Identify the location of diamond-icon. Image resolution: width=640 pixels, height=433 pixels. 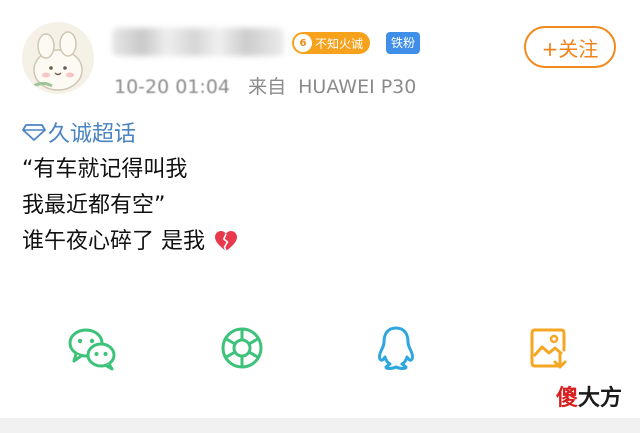
(34, 132).